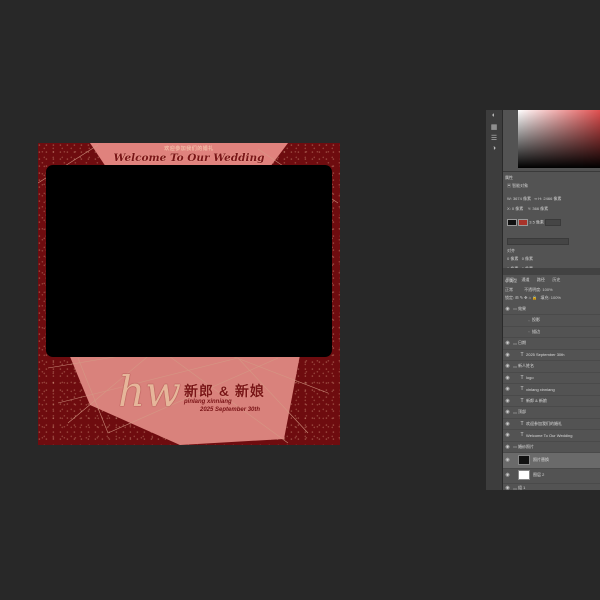 Image resolution: width=600 pixels, height=600 pixels. I want to click on stroke-width-input: 3.5 像素, so click(536, 222).